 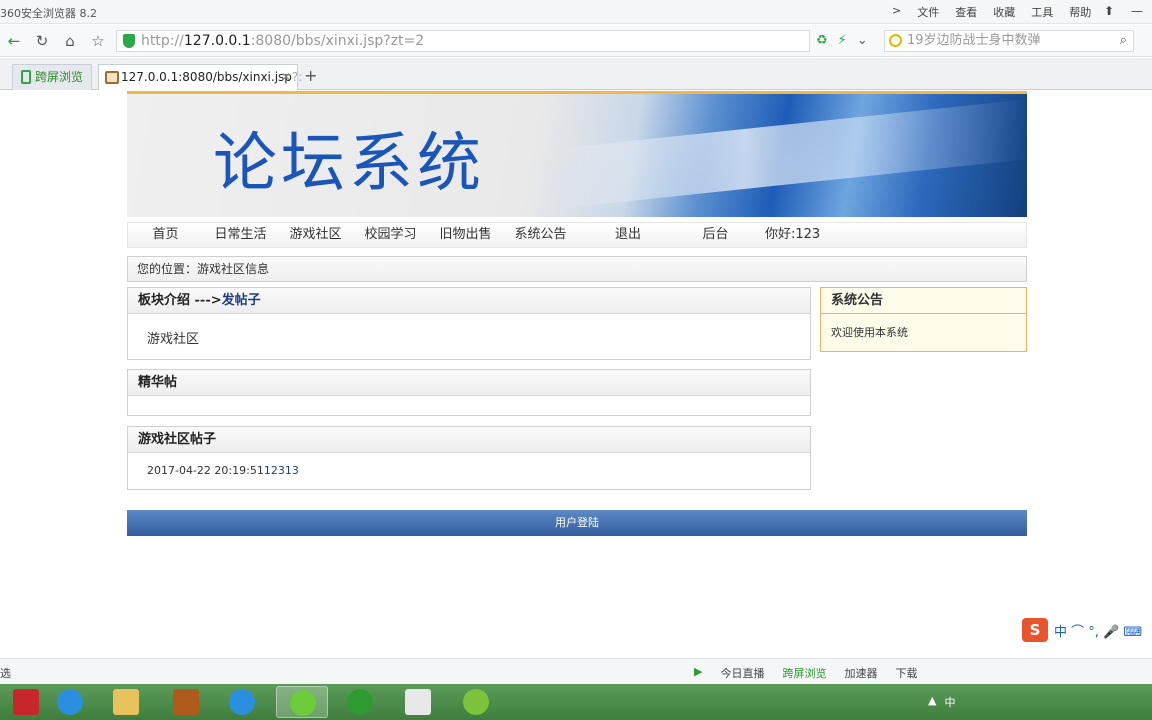 I want to click on taskbar-book, so click(x=186, y=702).